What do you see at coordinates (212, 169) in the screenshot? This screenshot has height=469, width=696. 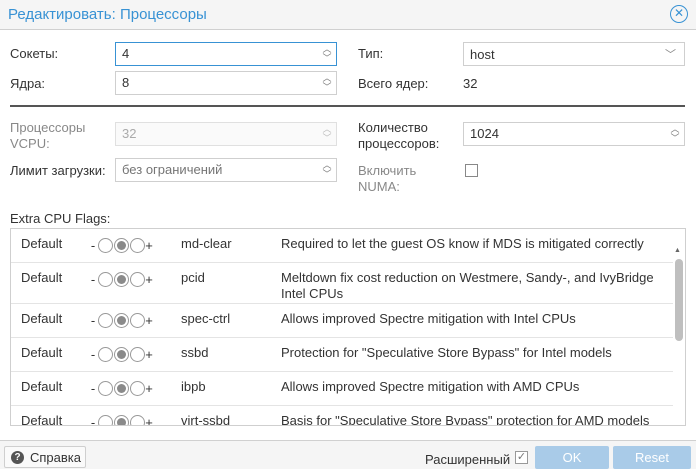 I see `cpu-limit-input` at bounding box center [212, 169].